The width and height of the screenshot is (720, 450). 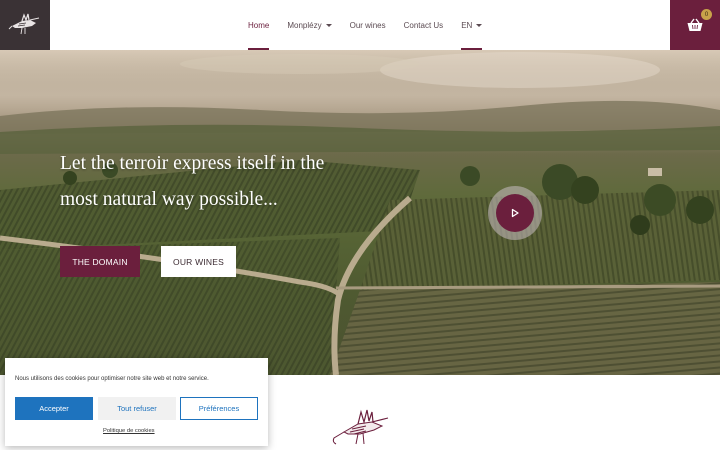 I want to click on cookie-policy-link: Politique de cookies, so click(x=129, y=431).